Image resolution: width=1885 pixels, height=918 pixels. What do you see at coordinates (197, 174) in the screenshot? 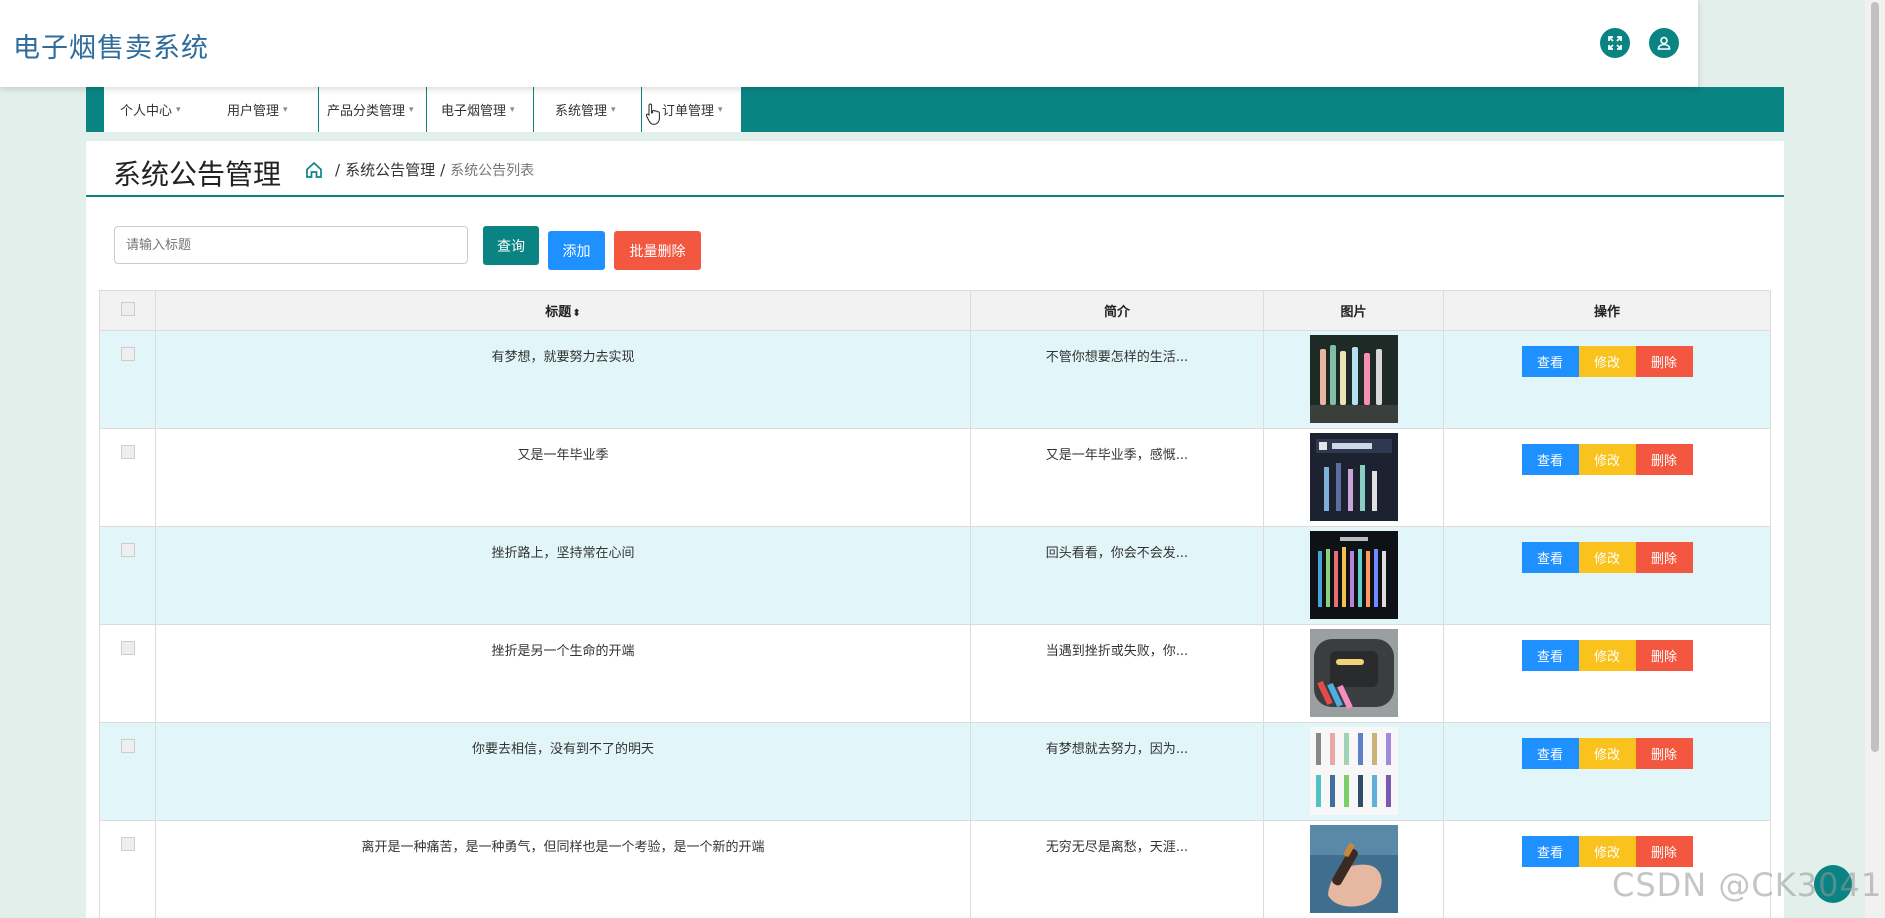
I see `page-title: 系统公告管理` at bounding box center [197, 174].